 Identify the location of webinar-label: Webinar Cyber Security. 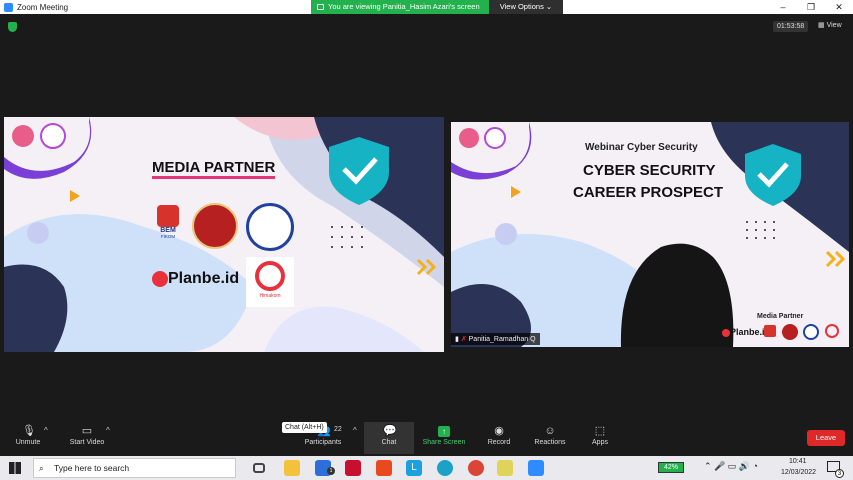
(641, 147).